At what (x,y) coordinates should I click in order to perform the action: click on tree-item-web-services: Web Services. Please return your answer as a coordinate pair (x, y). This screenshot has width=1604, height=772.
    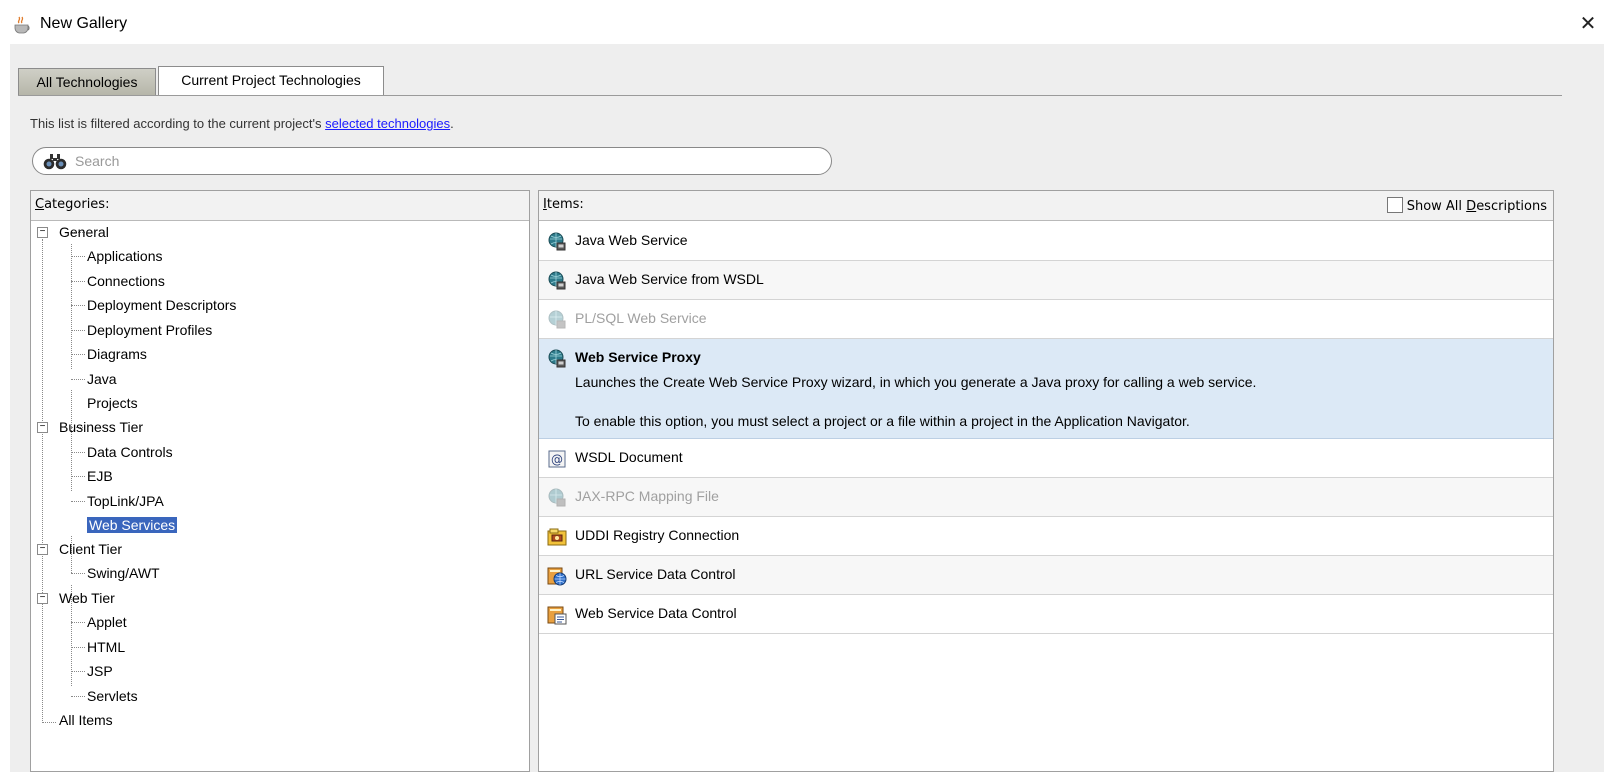
    Looking at the image, I should click on (132, 525).